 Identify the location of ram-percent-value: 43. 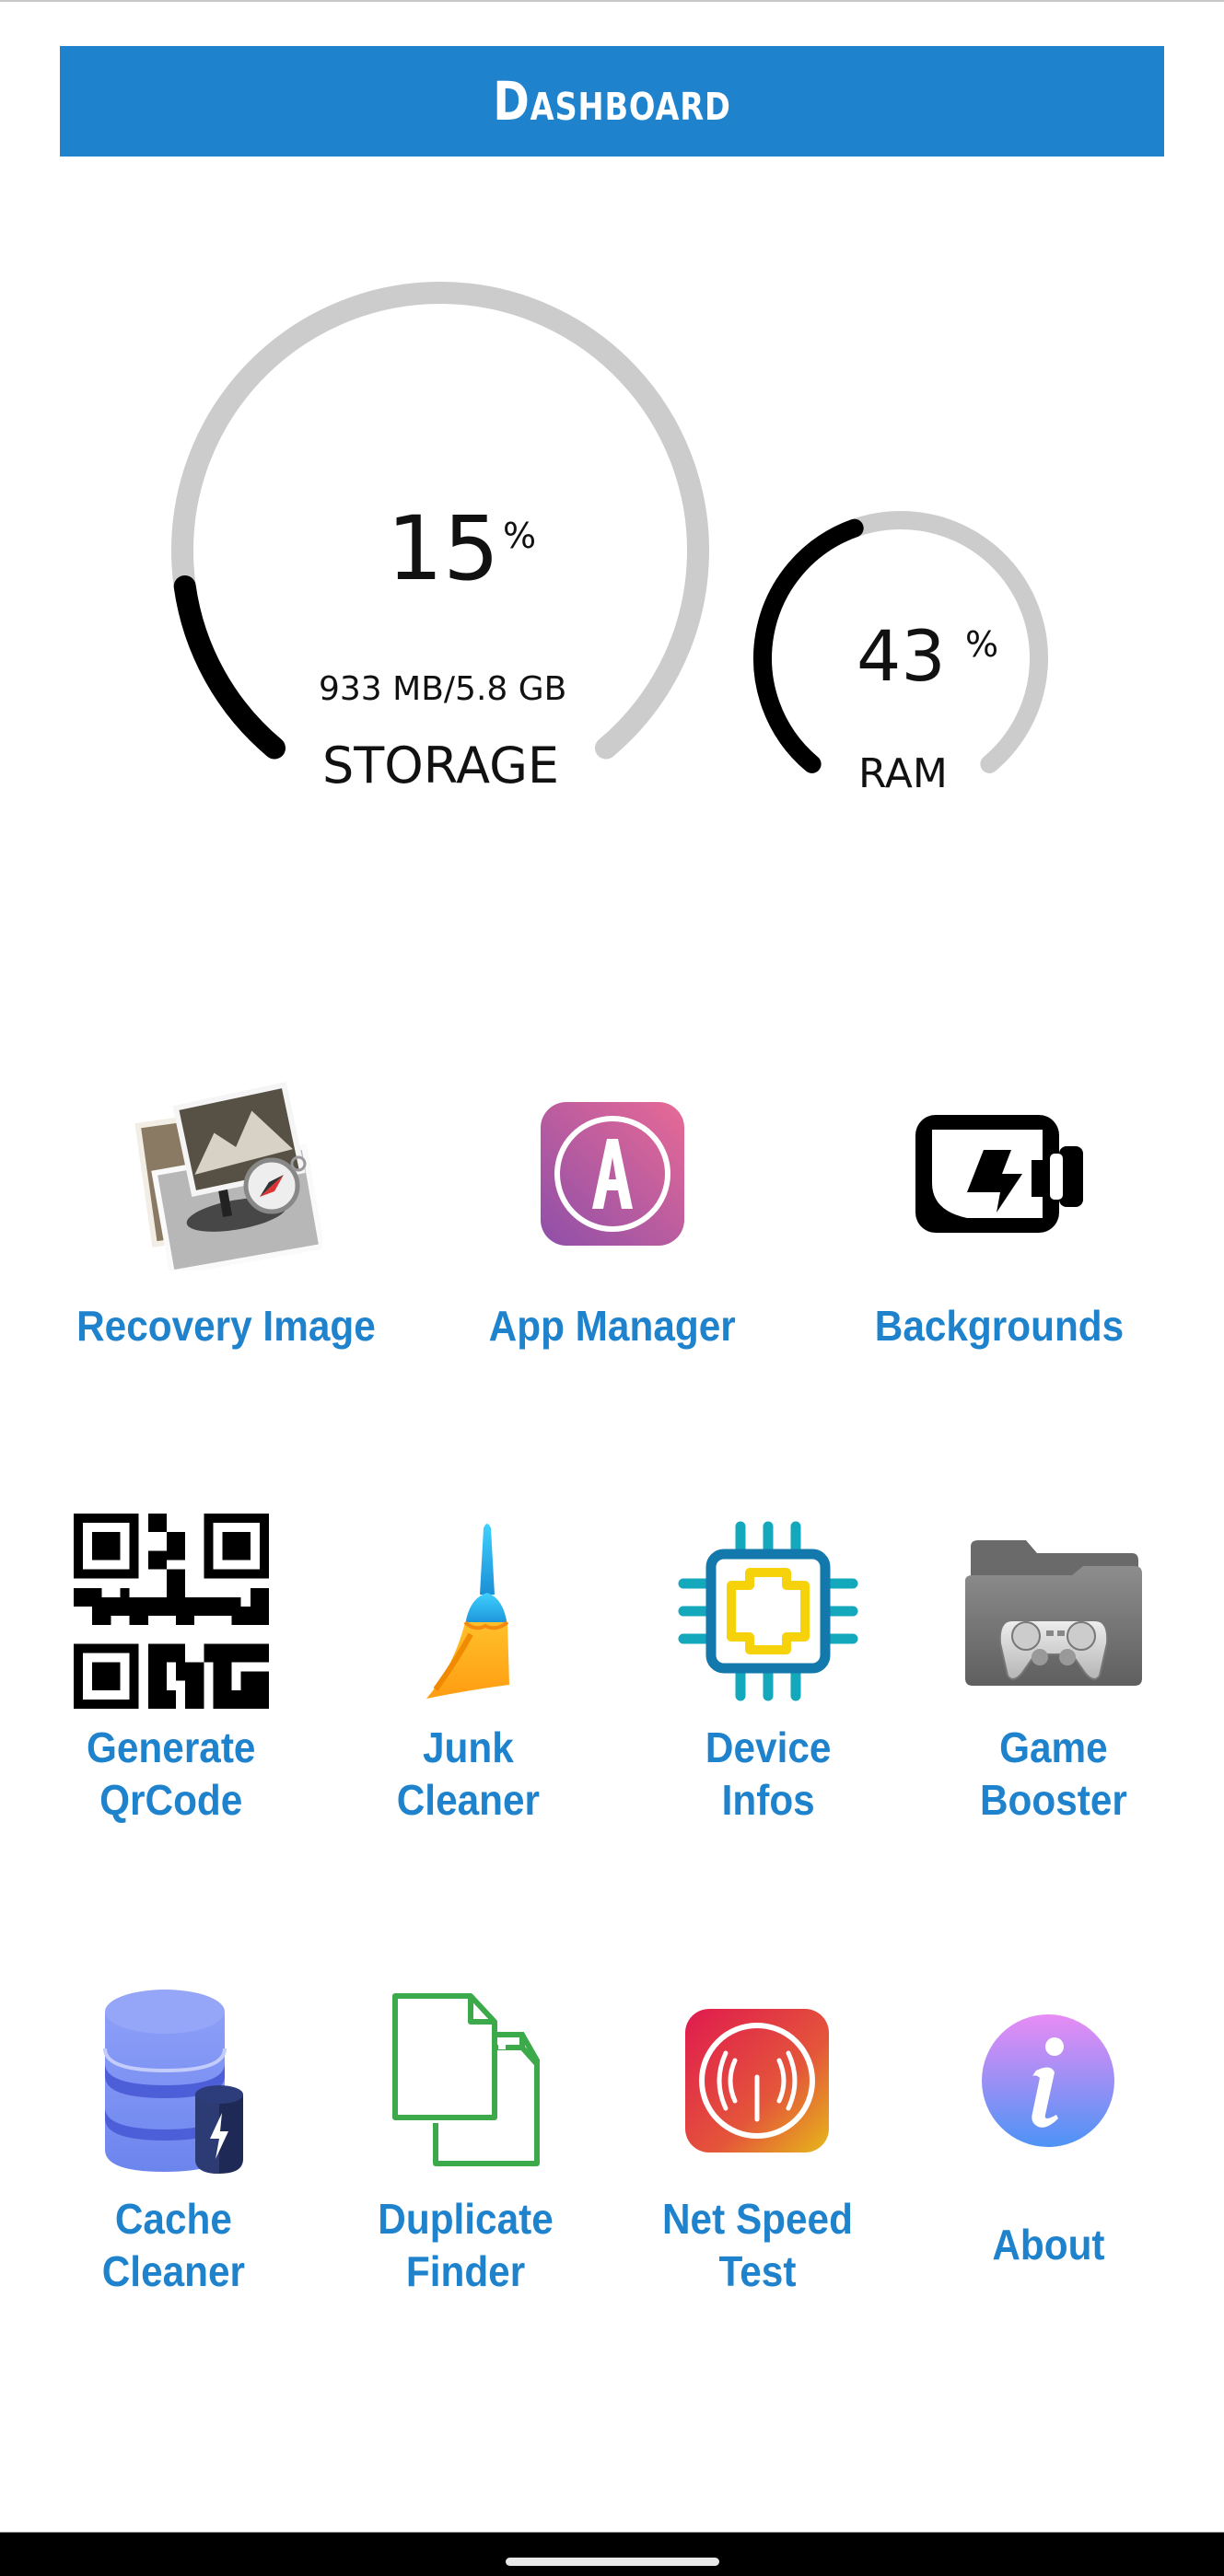
(901, 656).